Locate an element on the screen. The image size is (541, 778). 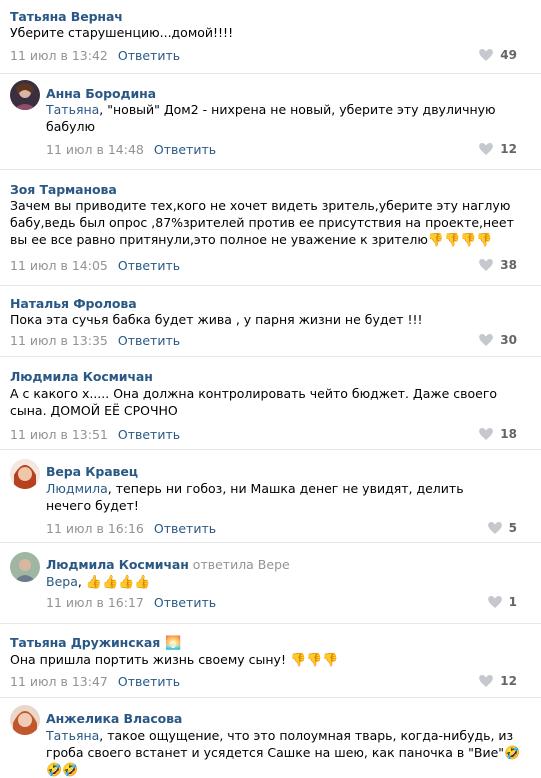
comment-author: Анжелика Власова is located at coordinates (114, 718).